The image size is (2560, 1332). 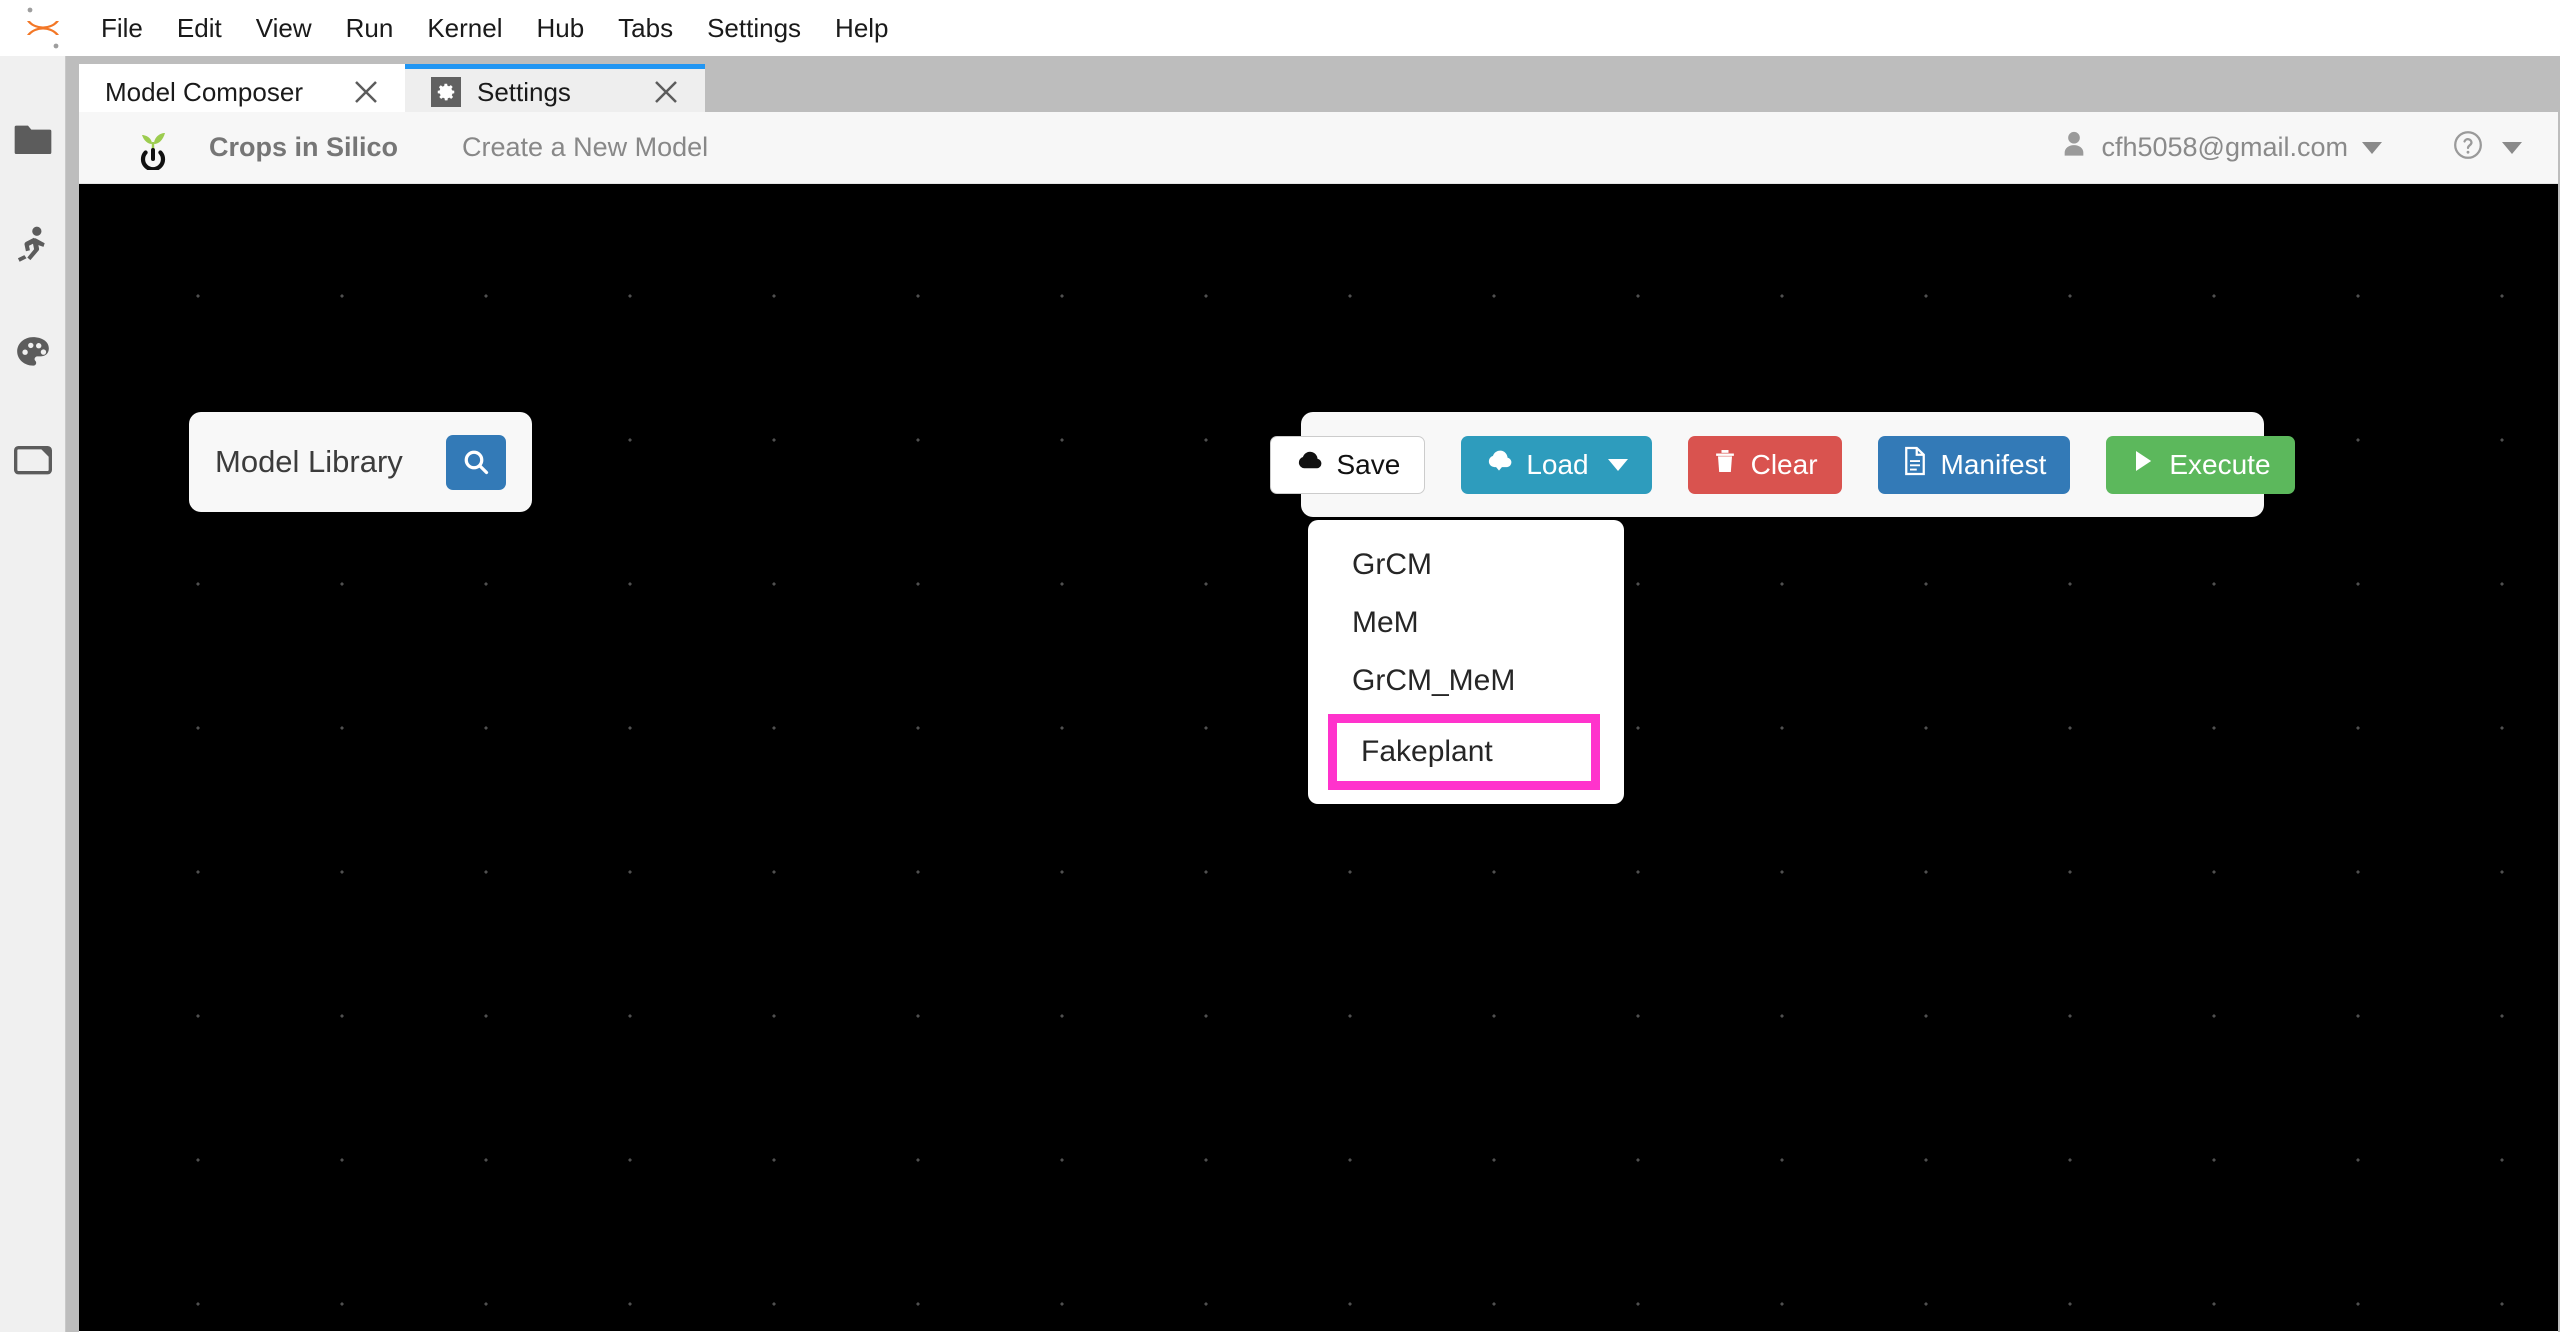 I want to click on palette-icon, so click(x=33, y=355).